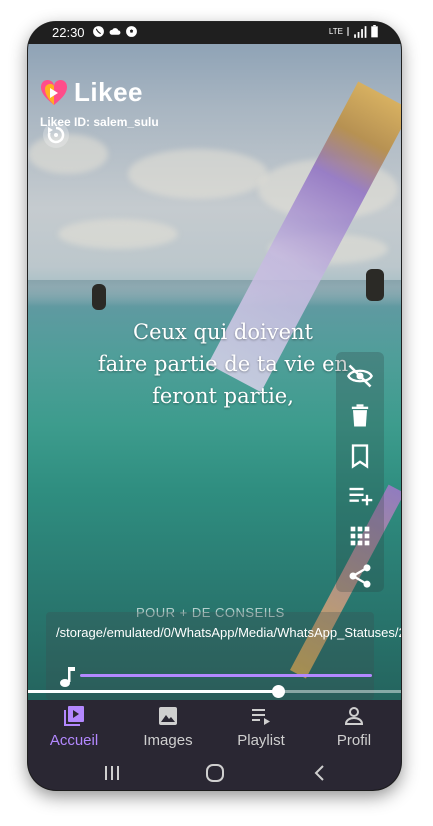 This screenshot has height=826, width=433. What do you see at coordinates (261, 717) in the screenshot?
I see `playlist-icon` at bounding box center [261, 717].